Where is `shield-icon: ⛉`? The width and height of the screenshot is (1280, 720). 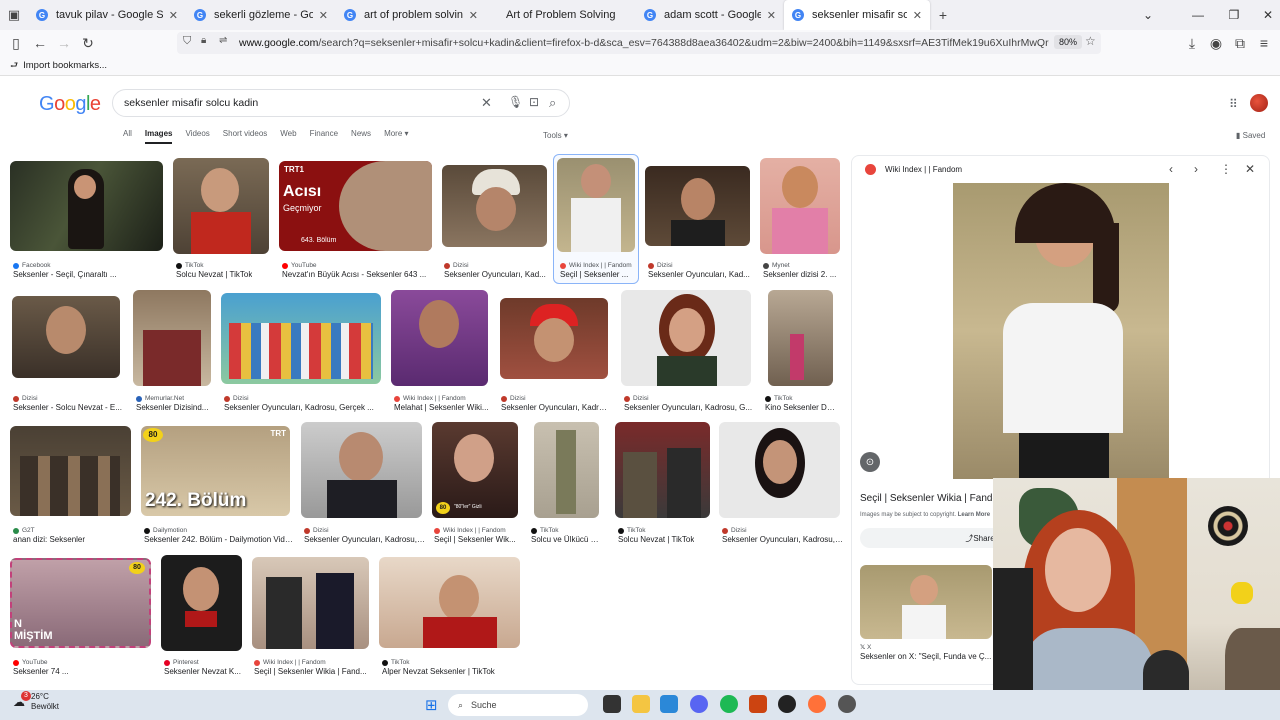
shield-icon: ⛉ is located at coordinates (187, 41).